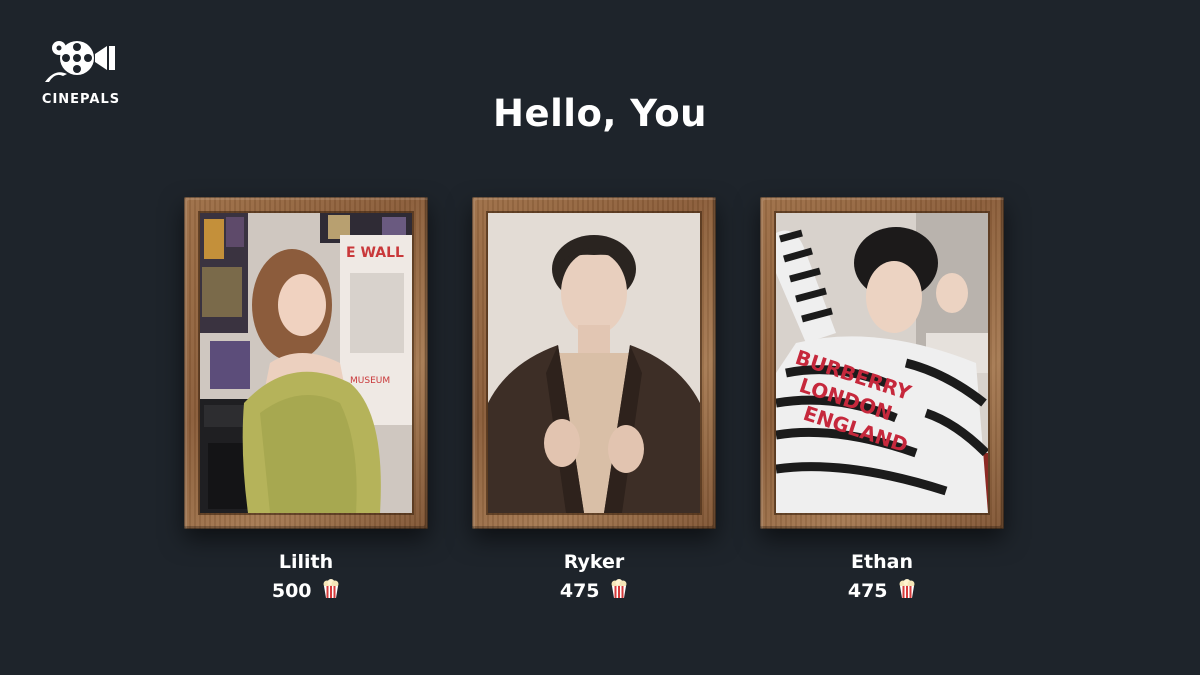  Describe the element at coordinates (80, 61) in the screenshot. I see `film-camera-icon` at that location.